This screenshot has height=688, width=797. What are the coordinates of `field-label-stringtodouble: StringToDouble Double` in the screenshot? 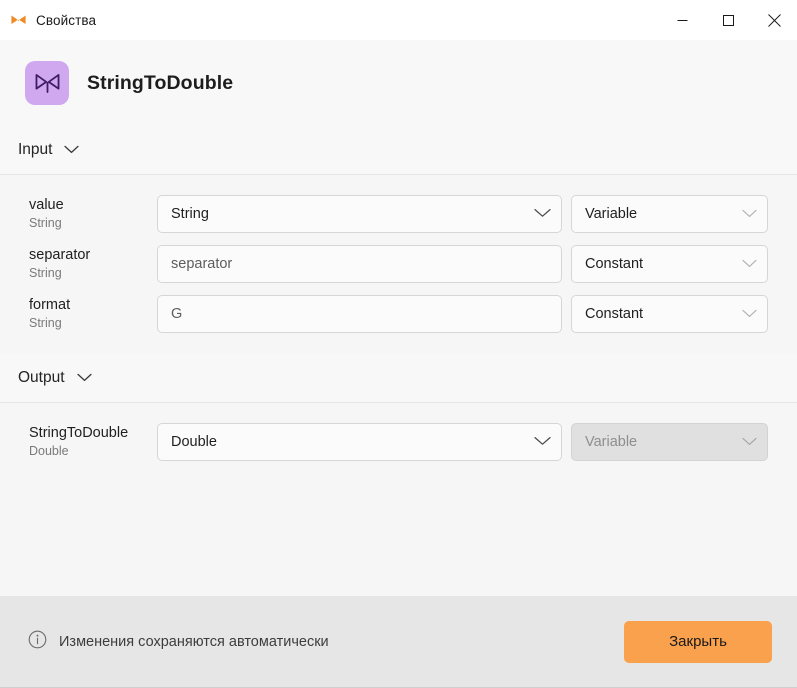 It's located at (93, 441).